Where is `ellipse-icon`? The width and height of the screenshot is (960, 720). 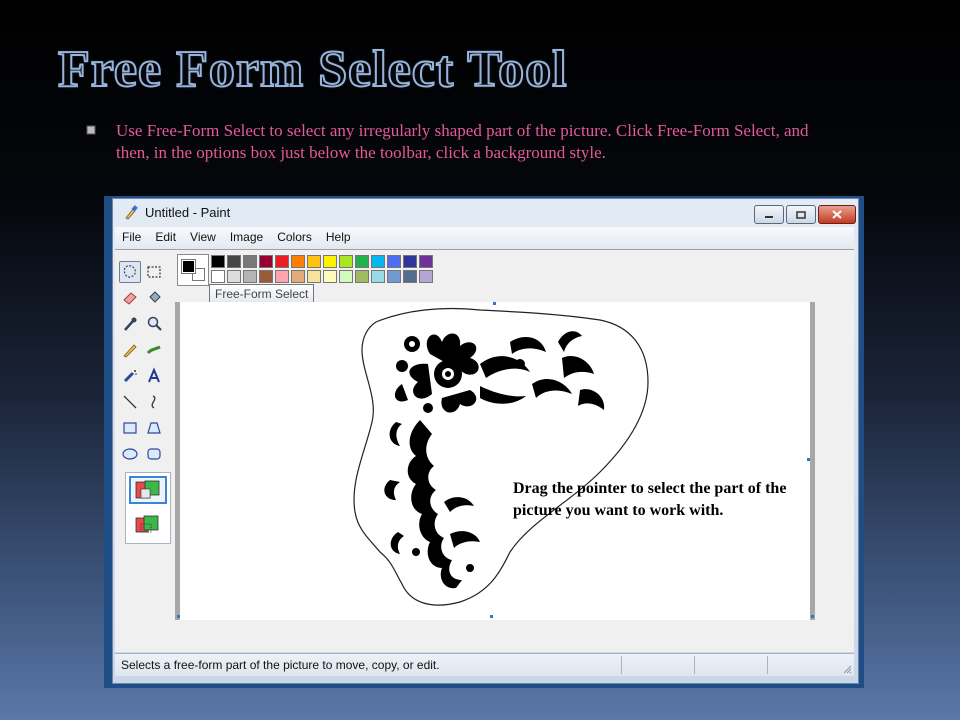 ellipse-icon is located at coordinates (130, 454).